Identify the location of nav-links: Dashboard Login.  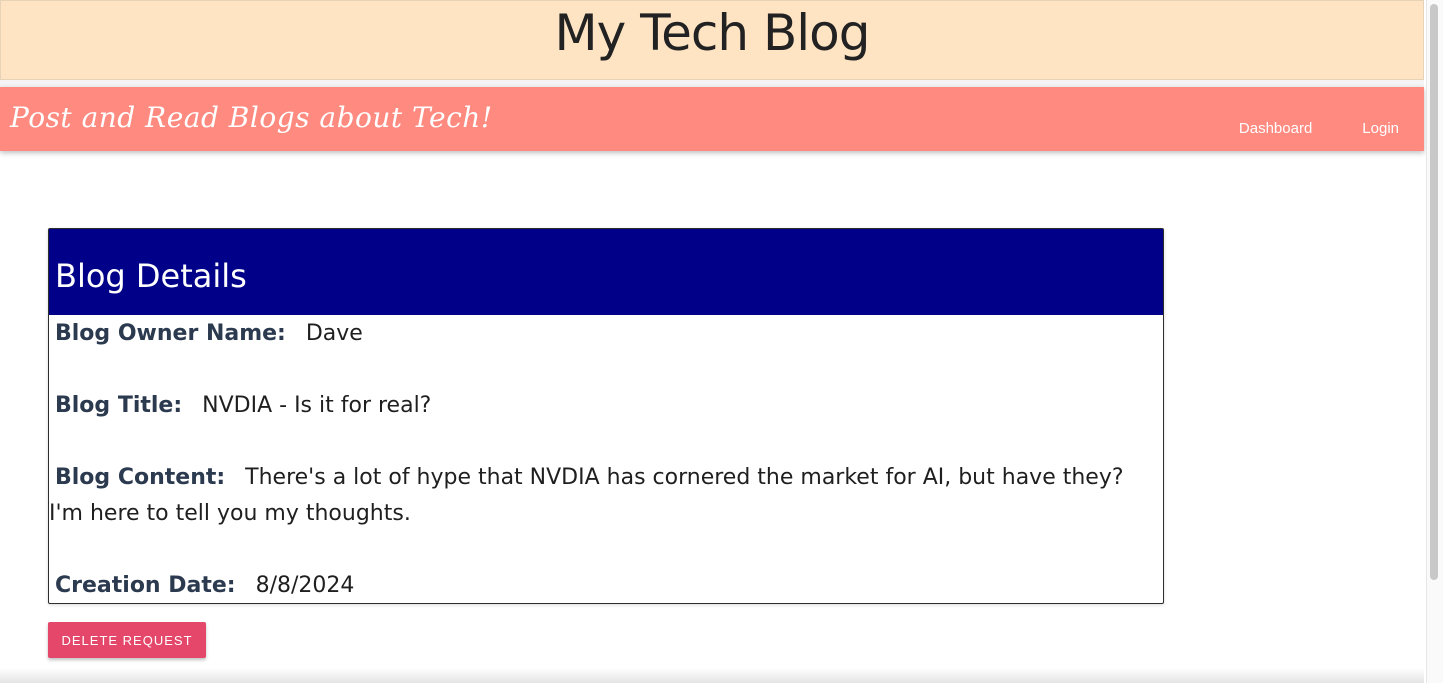
(1319, 119).